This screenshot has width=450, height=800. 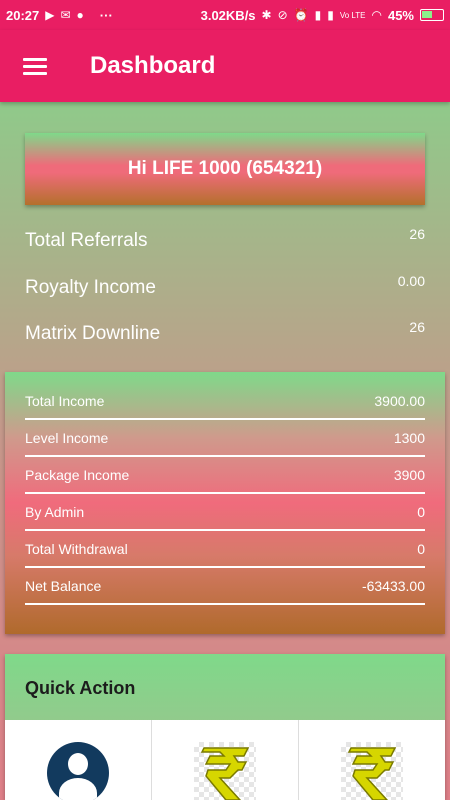 What do you see at coordinates (411, 281) in the screenshot?
I see `stat-value: 0.00` at bounding box center [411, 281].